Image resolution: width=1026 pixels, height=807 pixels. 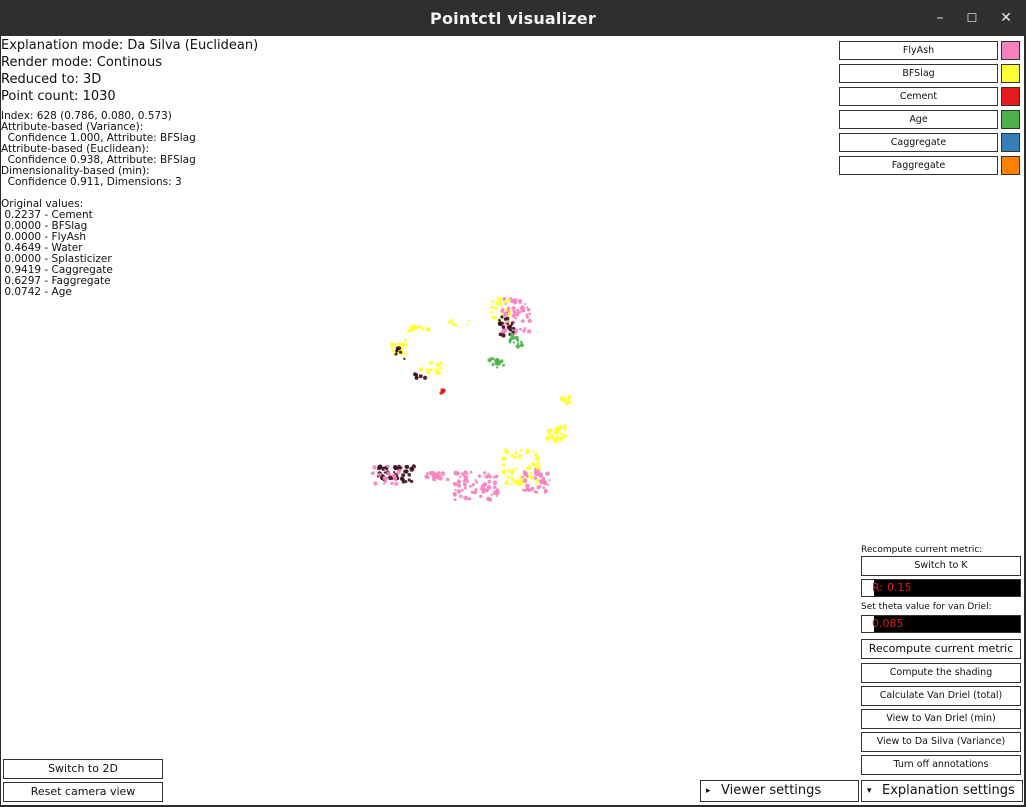 What do you see at coordinates (888, 624) in the screenshot?
I see `theta-field-value: 0.085` at bounding box center [888, 624].